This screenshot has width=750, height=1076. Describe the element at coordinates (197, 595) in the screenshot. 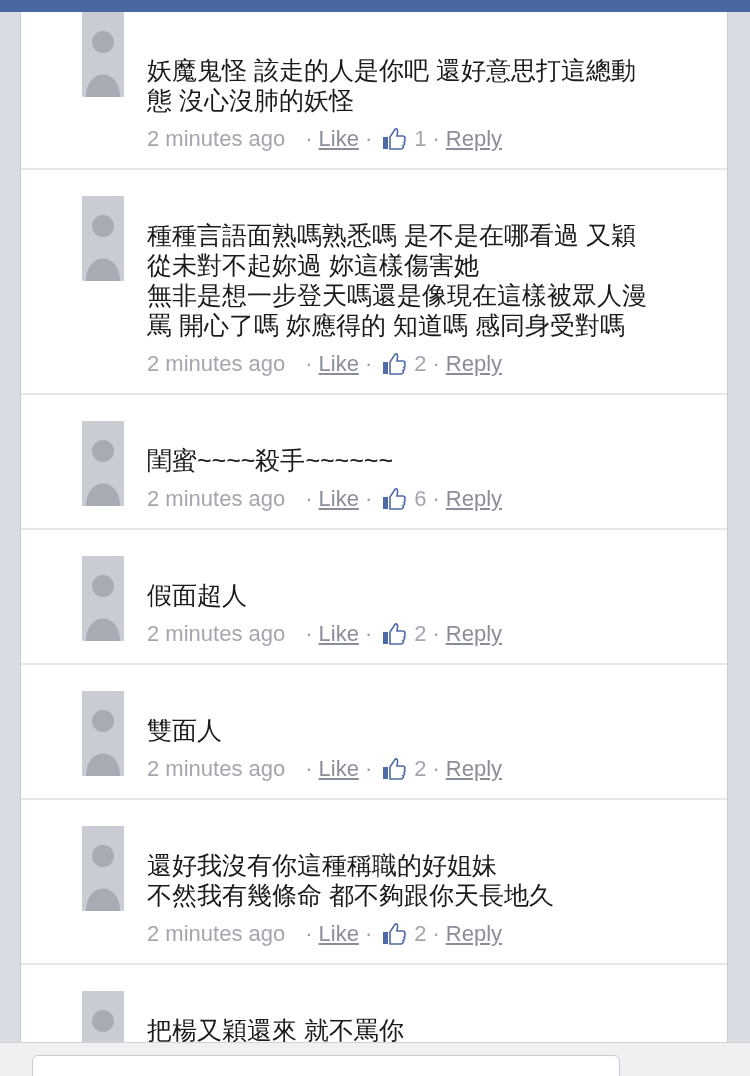

I see `comment-text: 假面超人` at that location.